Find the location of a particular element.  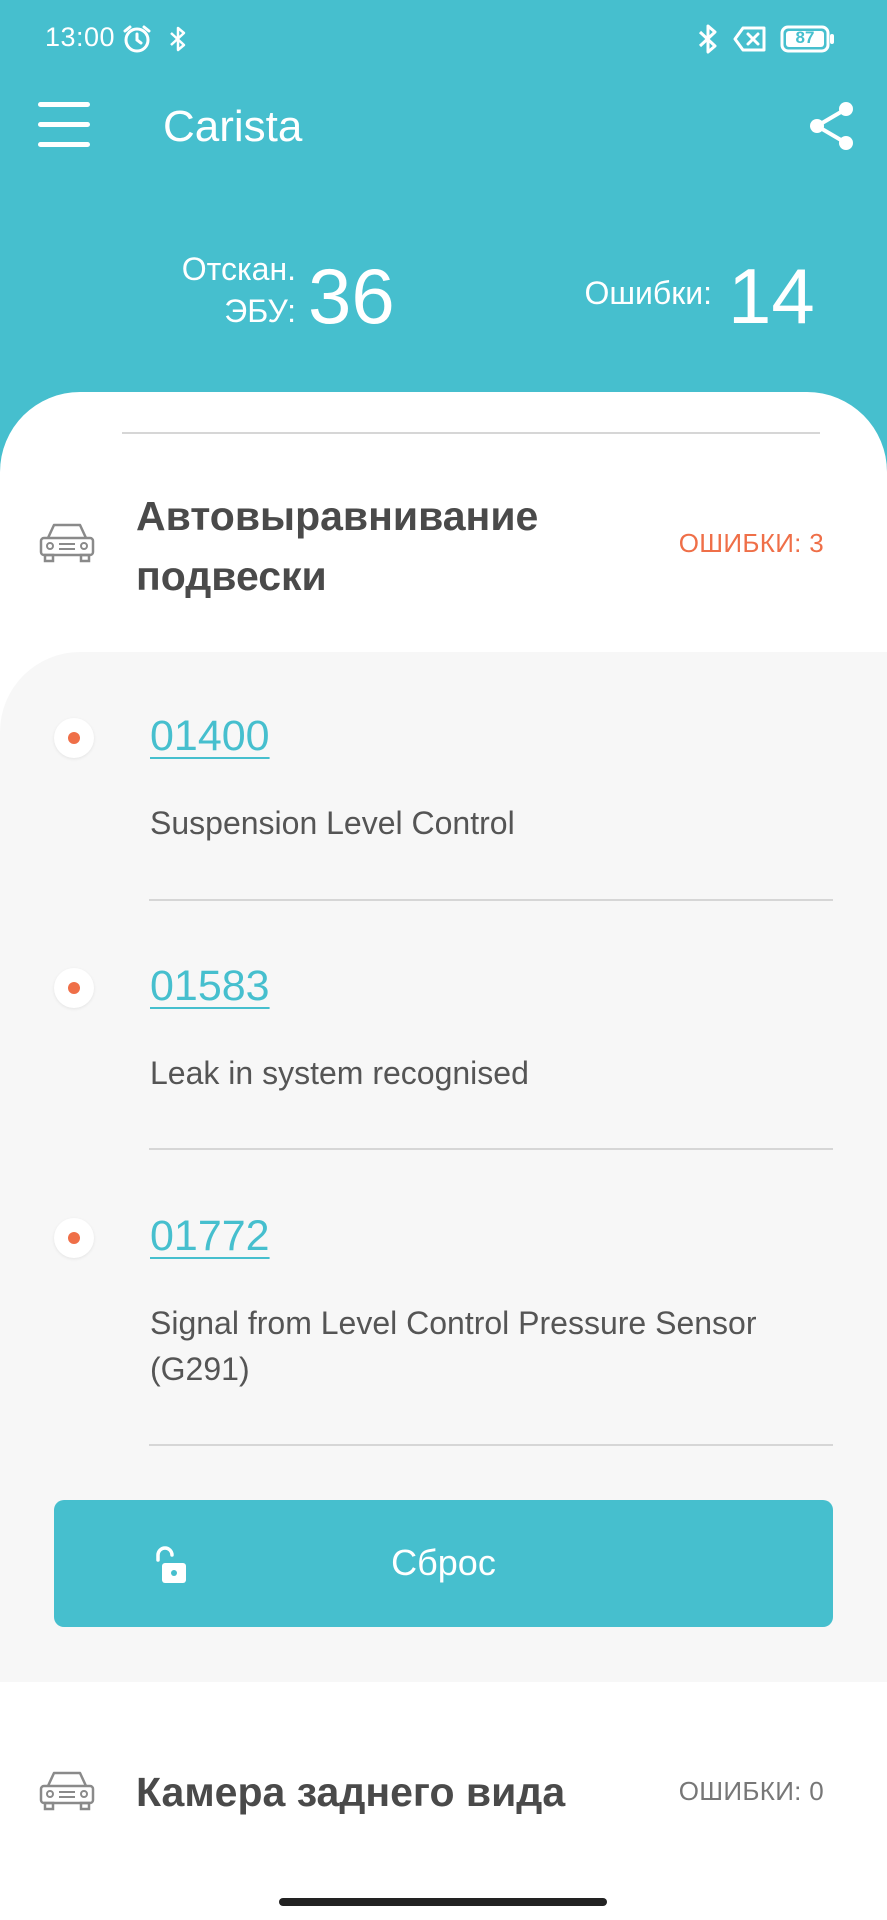

reset-button: Сброс is located at coordinates (443, 1563).